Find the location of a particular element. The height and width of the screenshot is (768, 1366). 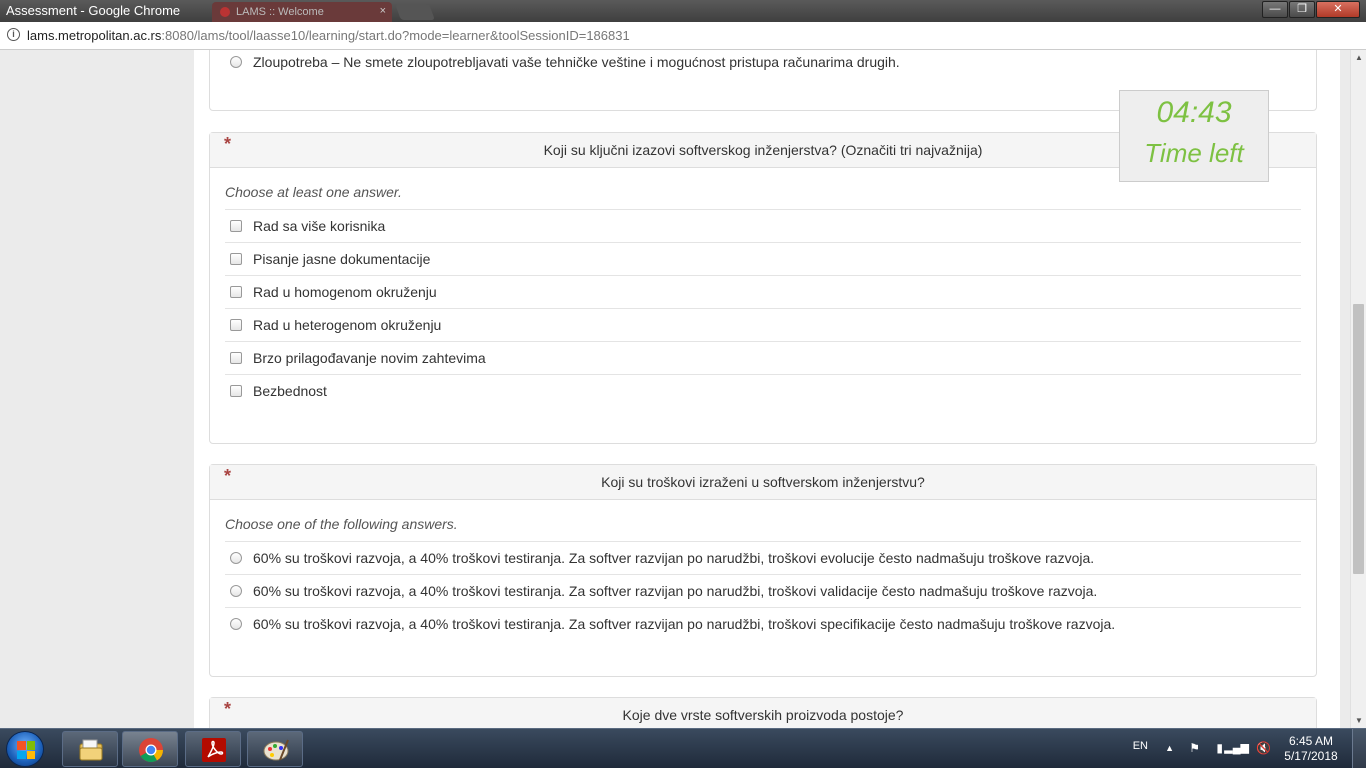

option-label: Rad sa više korisnika is located at coordinates (319, 226).